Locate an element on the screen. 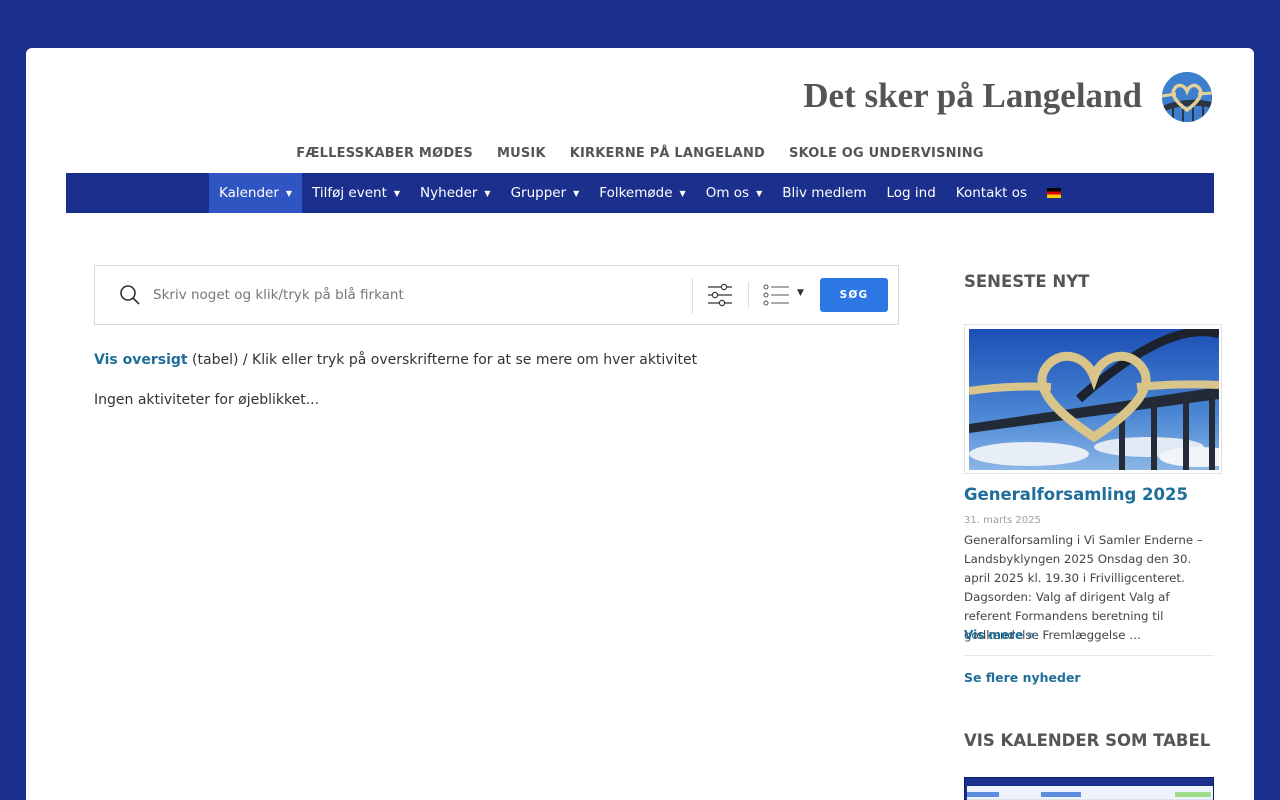 Image resolution: width=1280 pixels, height=800 pixels. heart-rope-logo-icon is located at coordinates (1187, 97).